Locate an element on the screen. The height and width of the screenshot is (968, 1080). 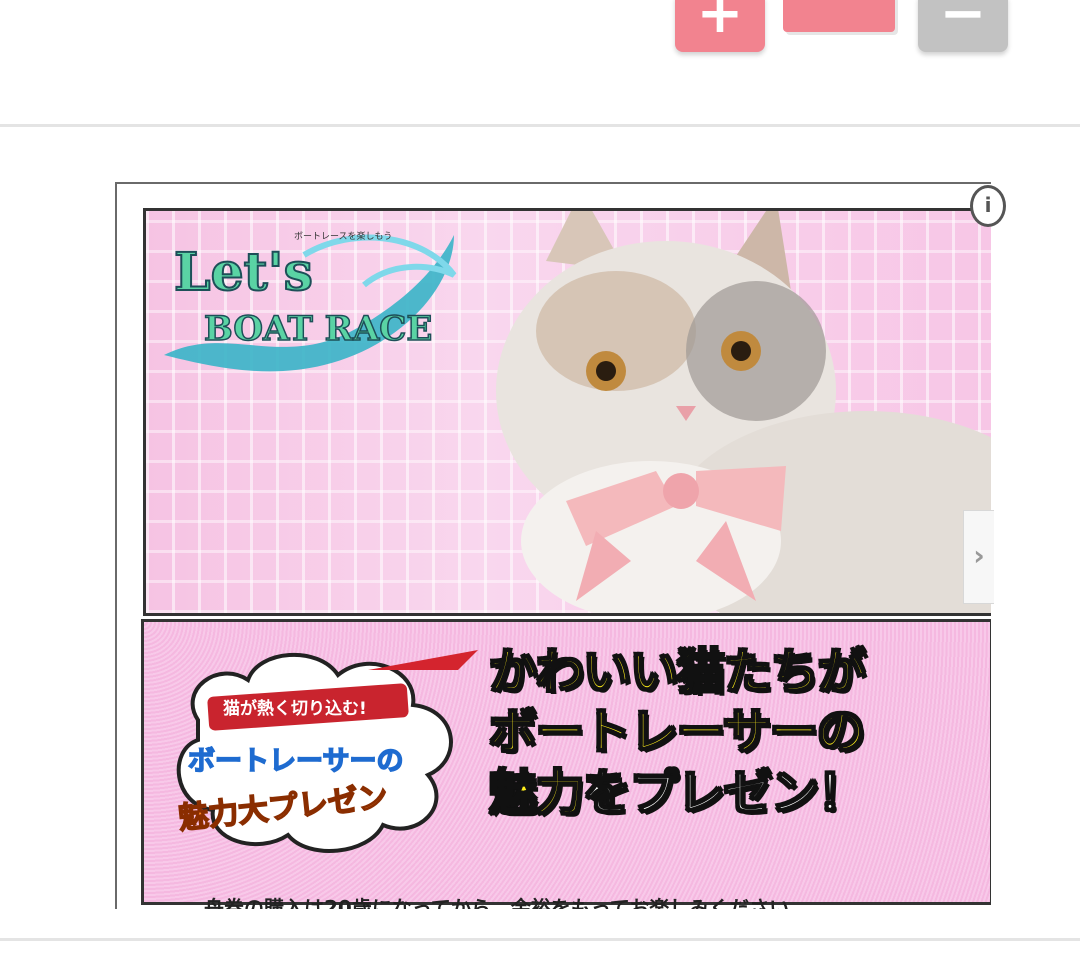
ad-headline: かわいい猫たちが ボートレーサーの 魅力をプレゼン！ is located at coordinates (728, 732).